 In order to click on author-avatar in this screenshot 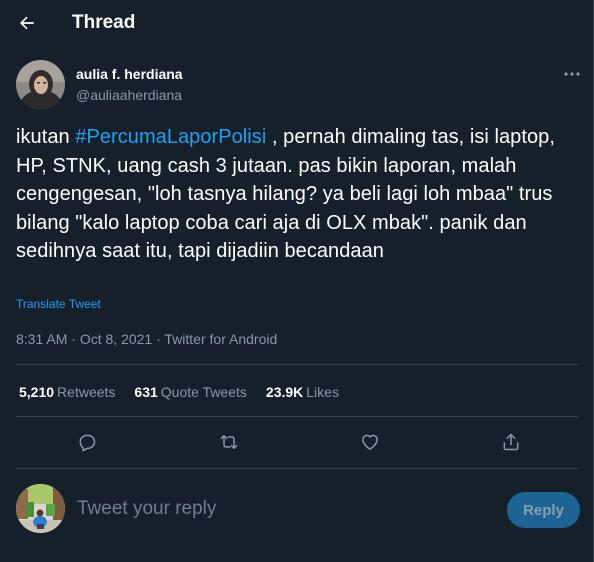, I will do `click(40, 84)`.